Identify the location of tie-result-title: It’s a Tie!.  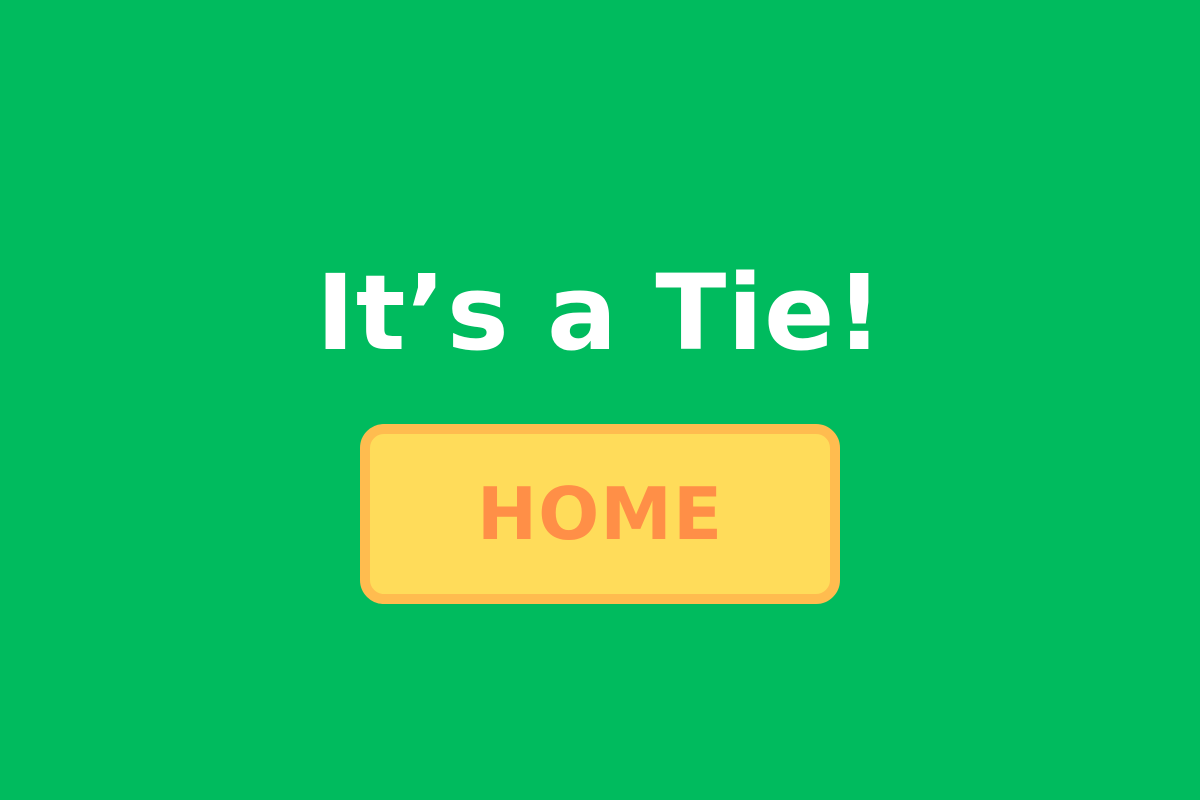
(600, 313).